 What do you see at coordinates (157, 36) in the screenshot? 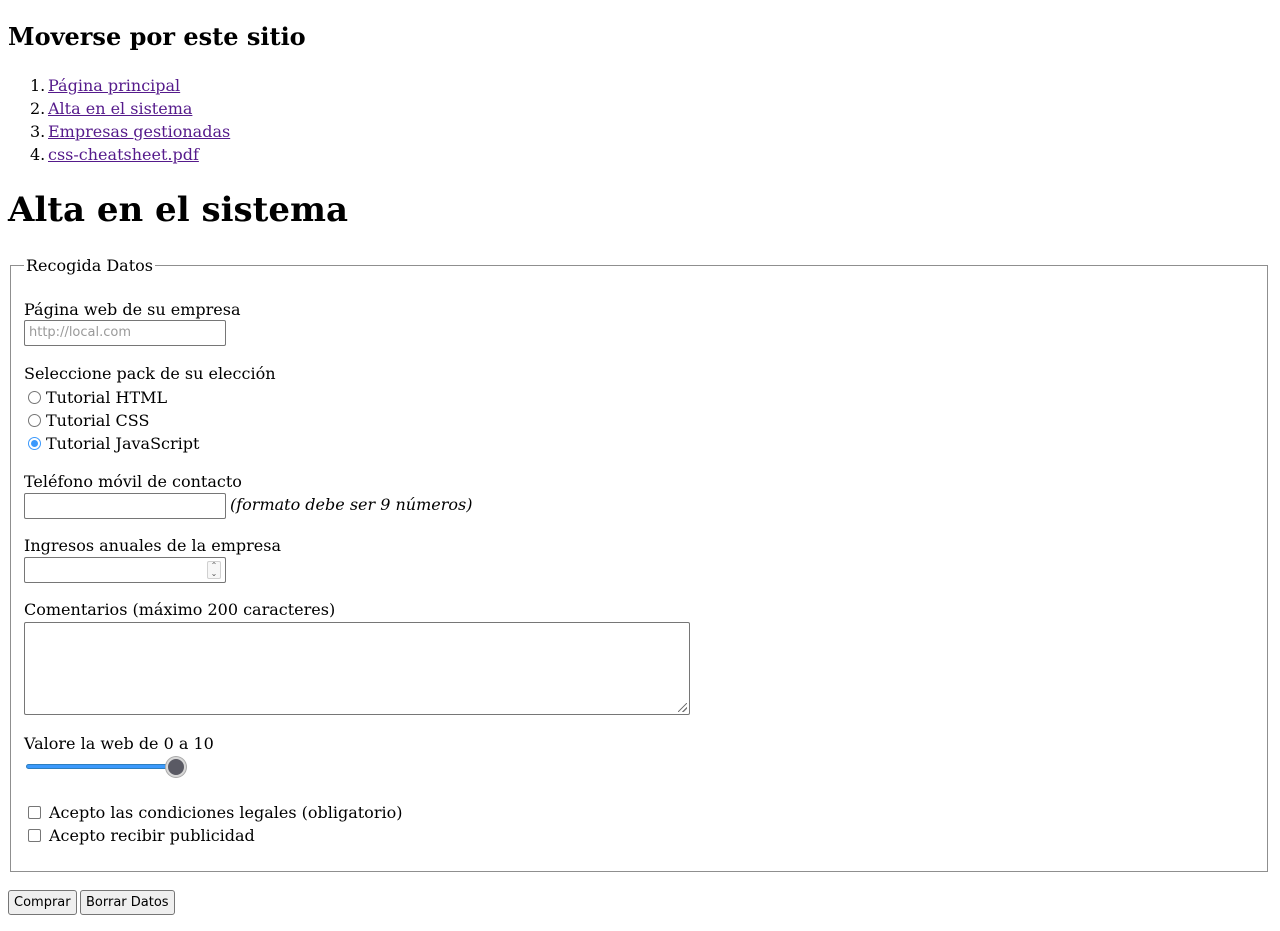
I see `nav-heading: Moverse por este sitio` at bounding box center [157, 36].